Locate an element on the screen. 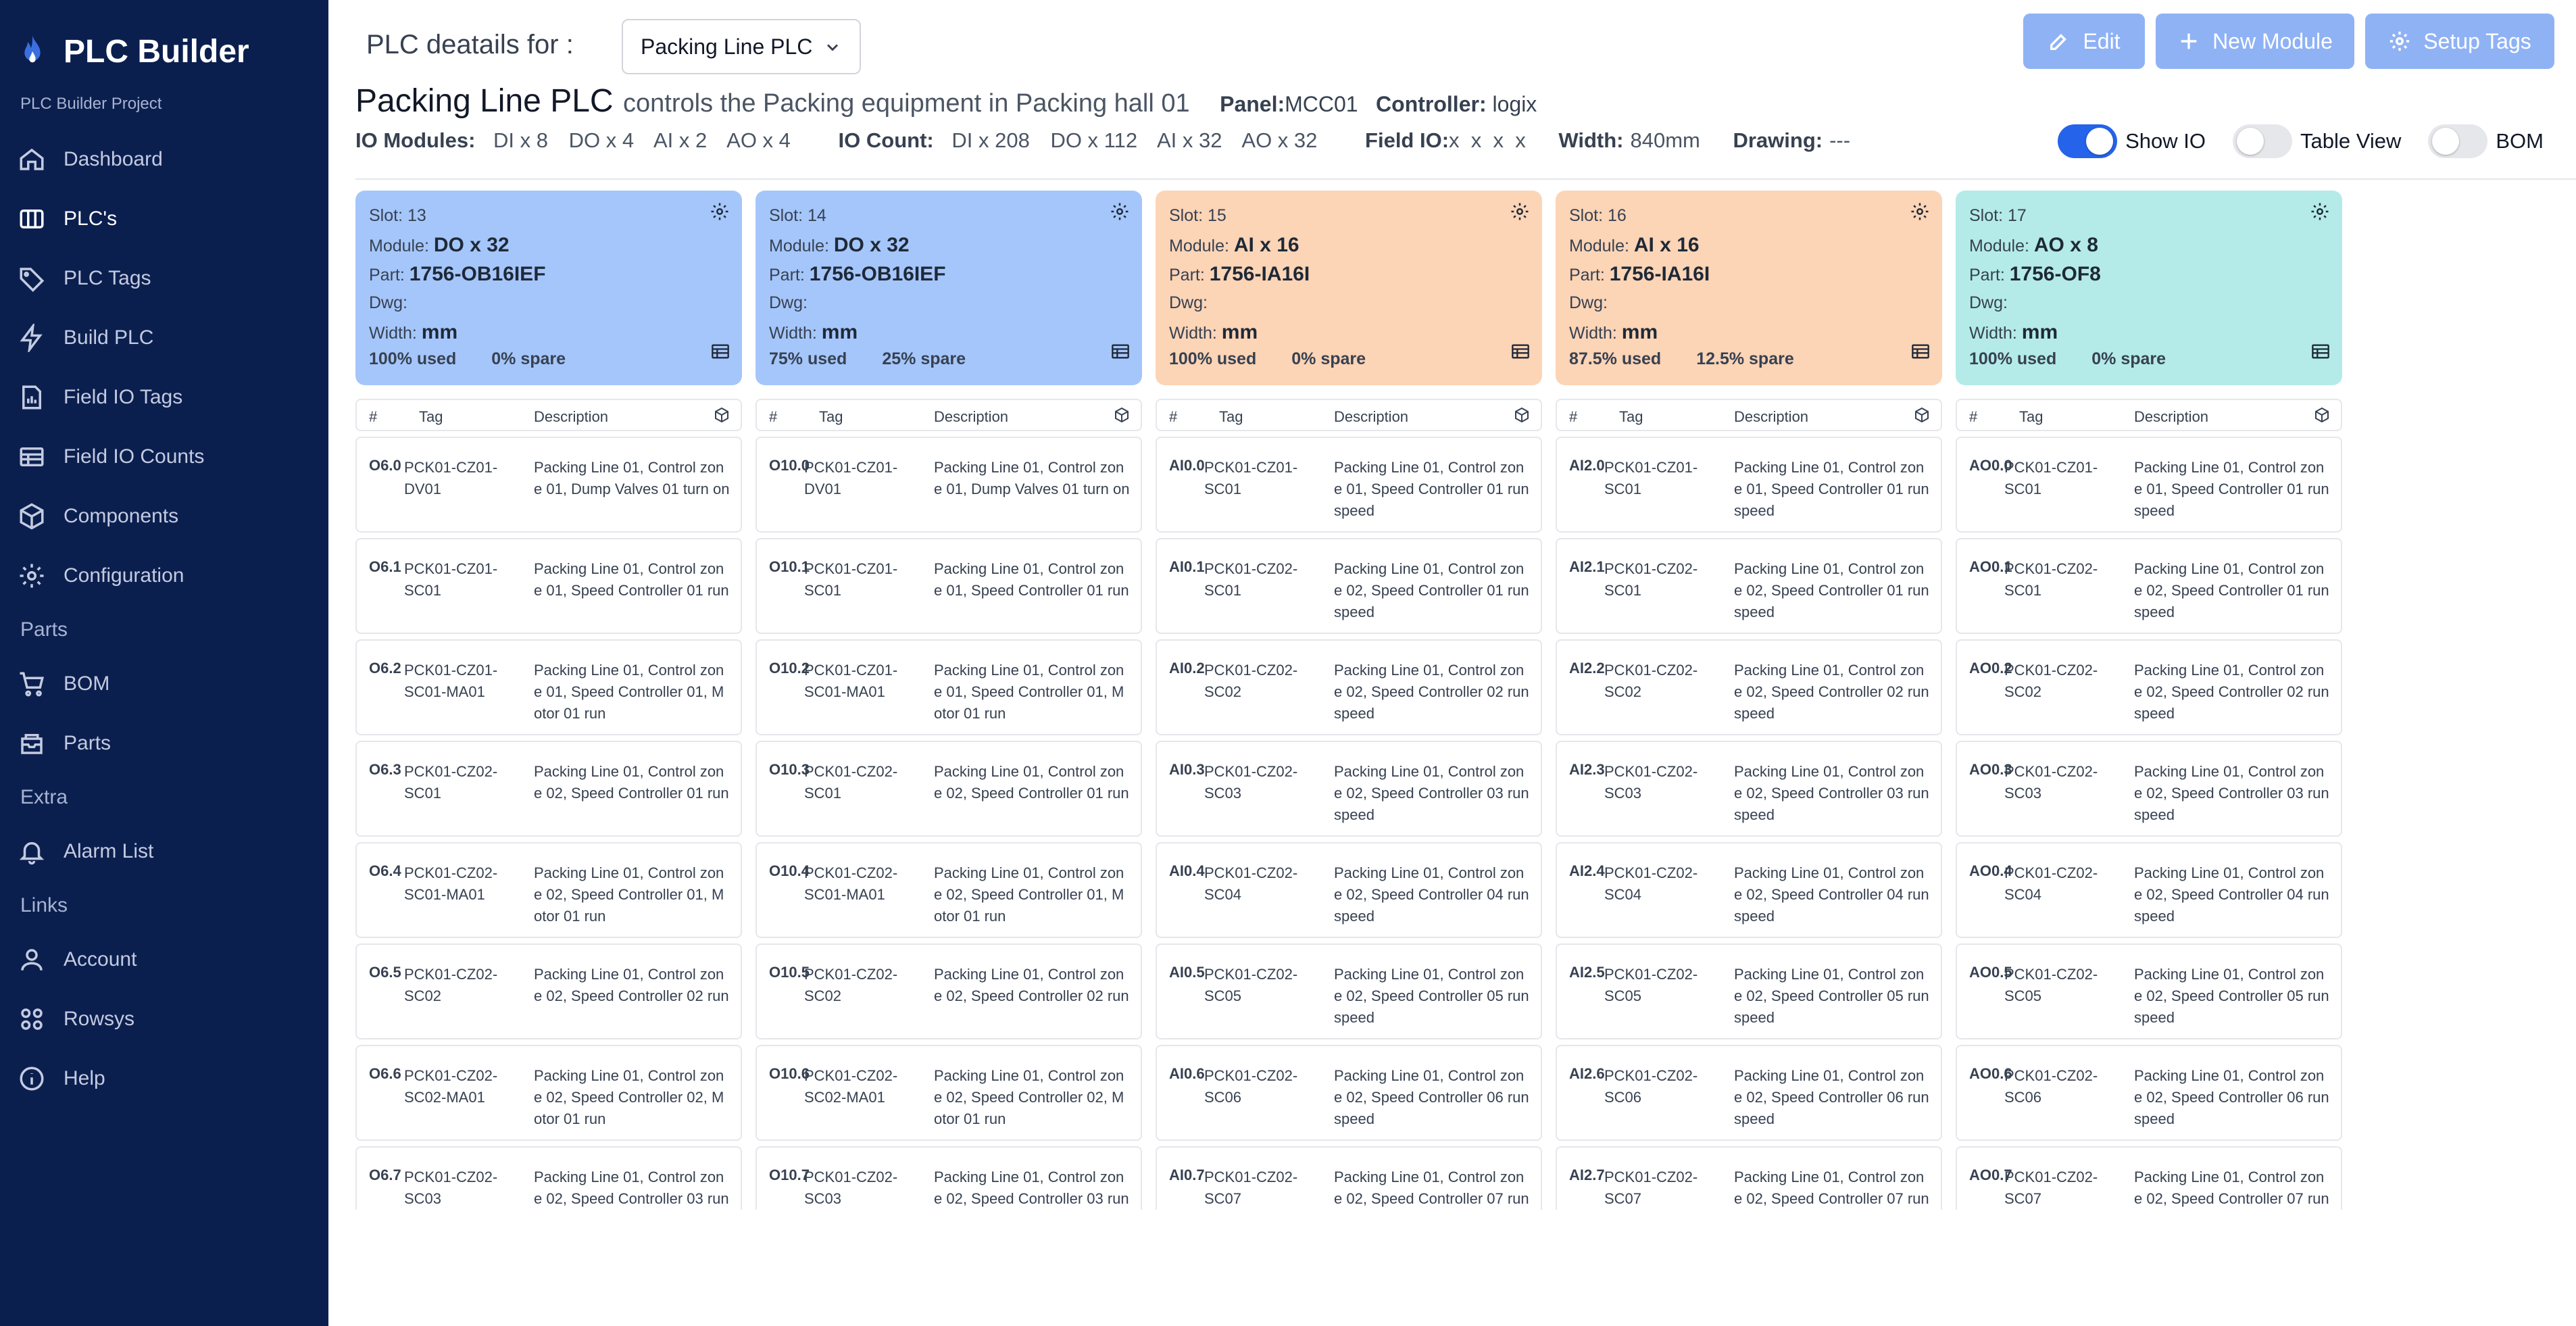  io-table-header: # Tag Description is located at coordinates (2149, 415).